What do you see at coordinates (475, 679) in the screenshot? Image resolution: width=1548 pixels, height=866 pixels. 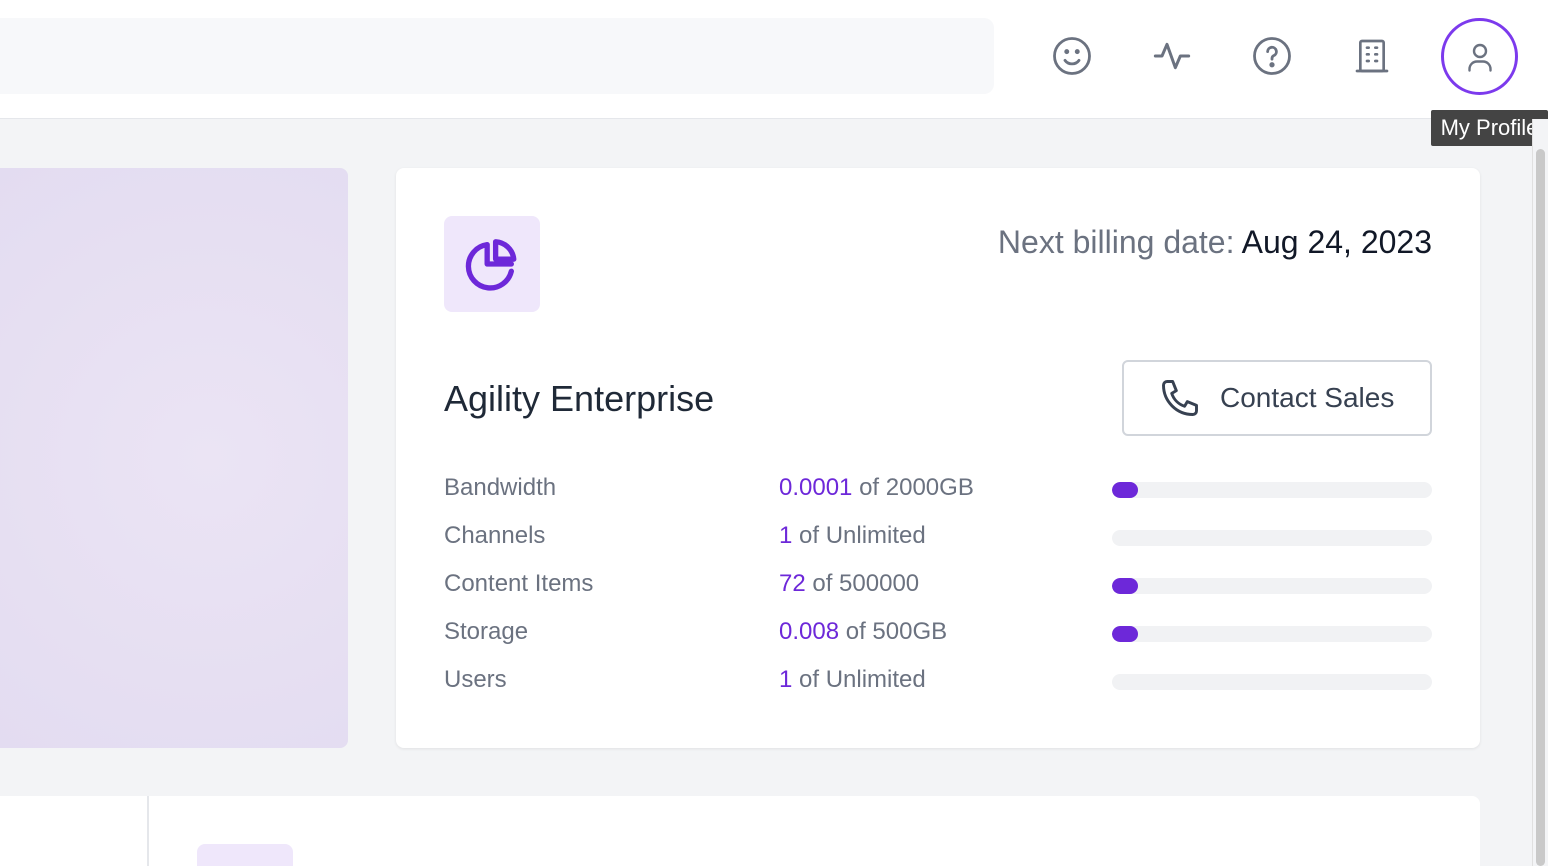 I see `usage-label: Users` at bounding box center [475, 679].